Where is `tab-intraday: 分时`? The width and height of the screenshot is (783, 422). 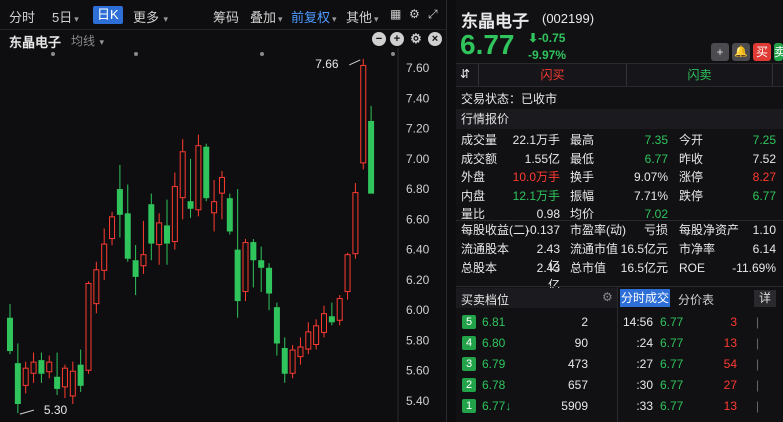
tab-intraday: 分时 is located at coordinates (22, 16).